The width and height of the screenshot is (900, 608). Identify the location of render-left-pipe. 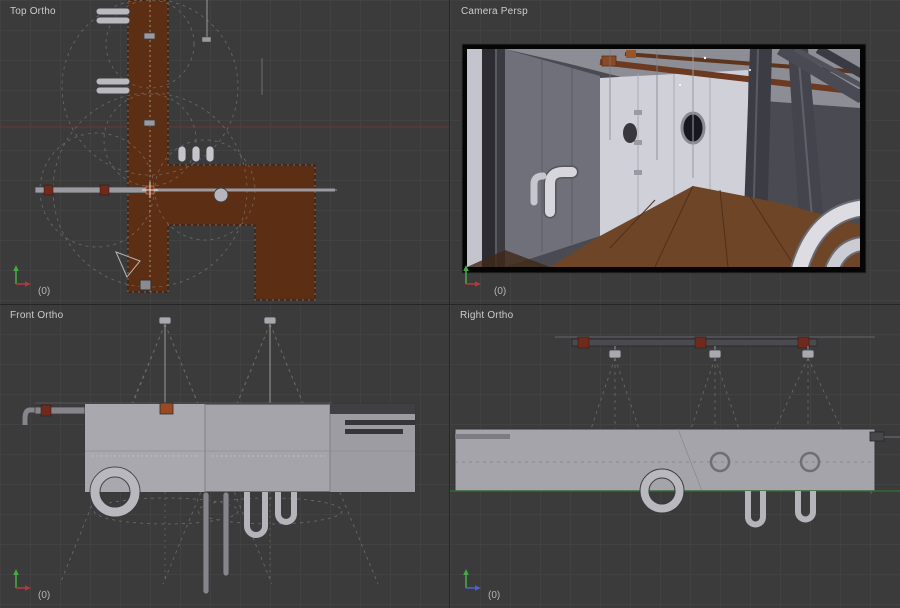
(488, 158).